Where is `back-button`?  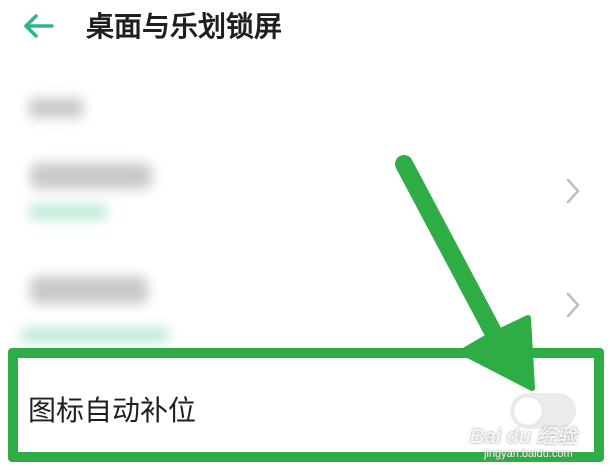 back-button is located at coordinates (42, 26).